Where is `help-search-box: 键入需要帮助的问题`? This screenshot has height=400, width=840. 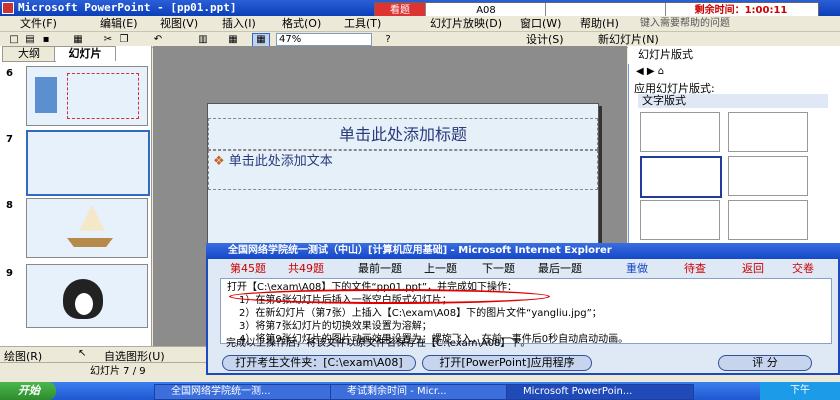
help-search-box: 键入需要帮助的问题 is located at coordinates (685, 24).